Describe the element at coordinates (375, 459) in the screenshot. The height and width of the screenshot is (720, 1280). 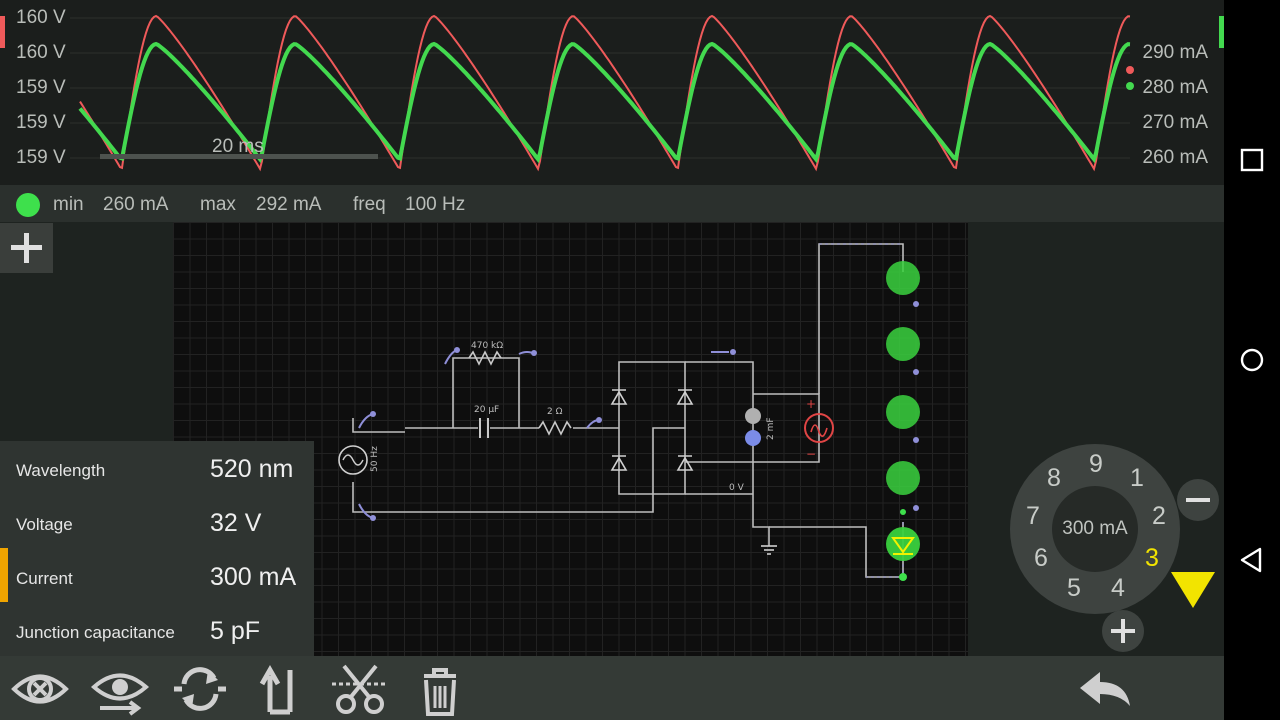
I see `source-freq-label: 50 Hz` at that location.